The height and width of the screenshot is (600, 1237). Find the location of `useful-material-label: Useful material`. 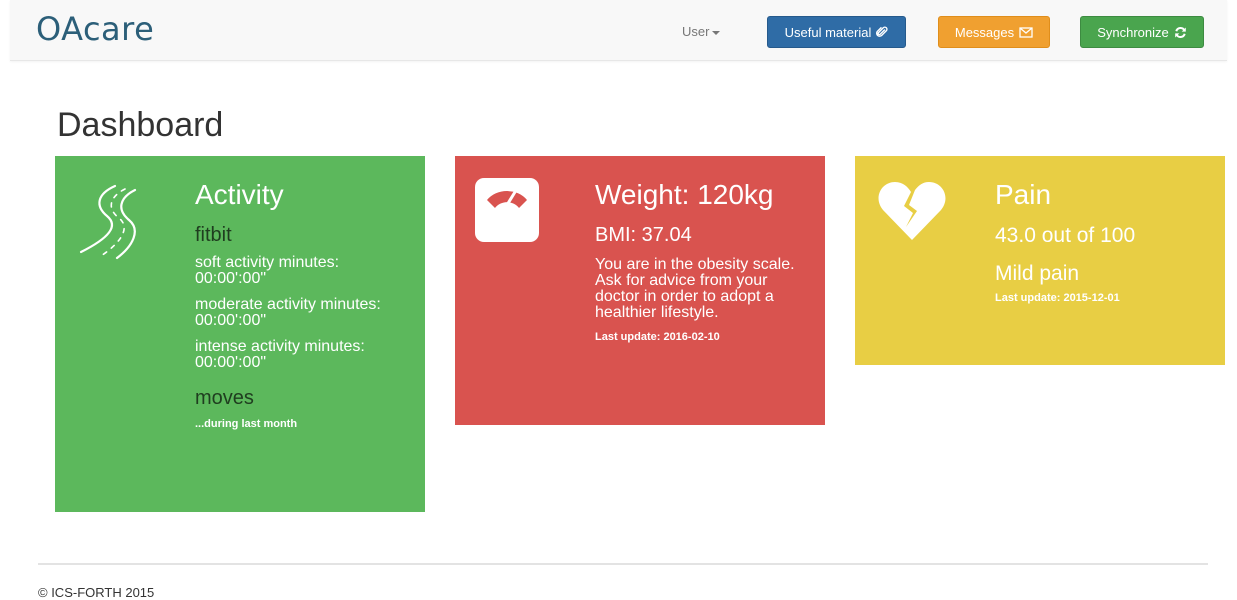

useful-material-label: Useful material is located at coordinates (828, 32).